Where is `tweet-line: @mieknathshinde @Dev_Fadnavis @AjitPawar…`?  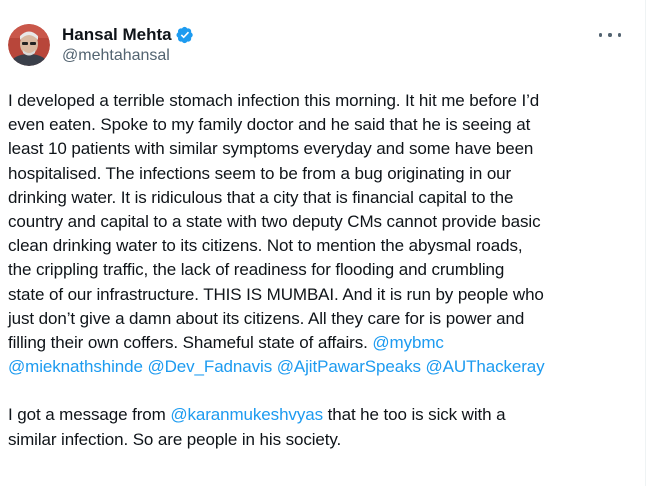 tweet-line: @mieknathshinde @Dev_Fadnavis @AjitPawar… is located at coordinates (318, 367).